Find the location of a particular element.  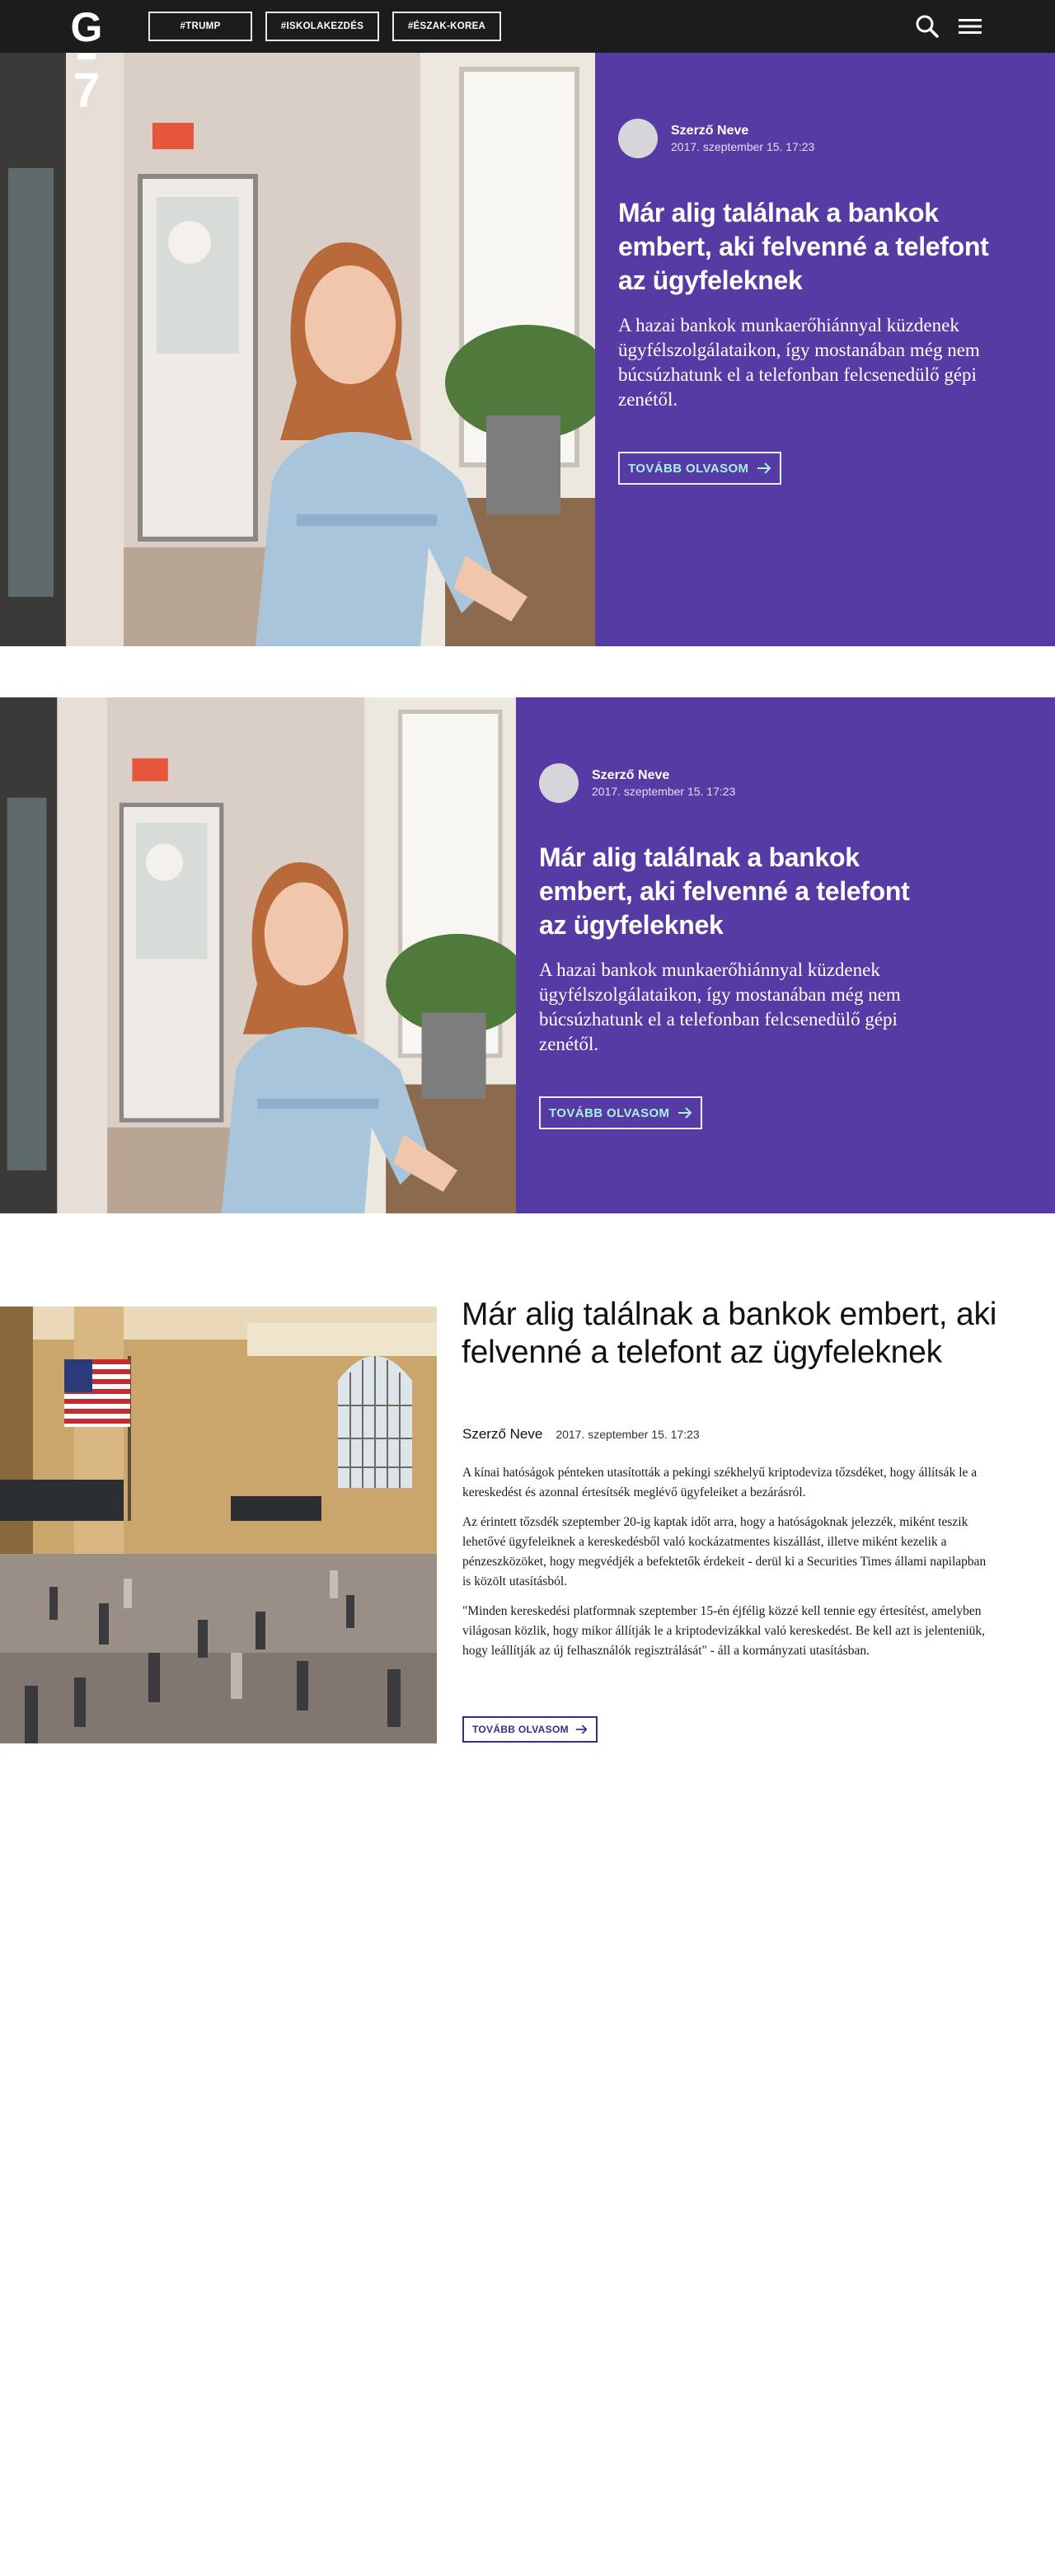

hero1-author-row: Szerző Neve 2017. szeptember 15. 17:23 is located at coordinates (716, 139).